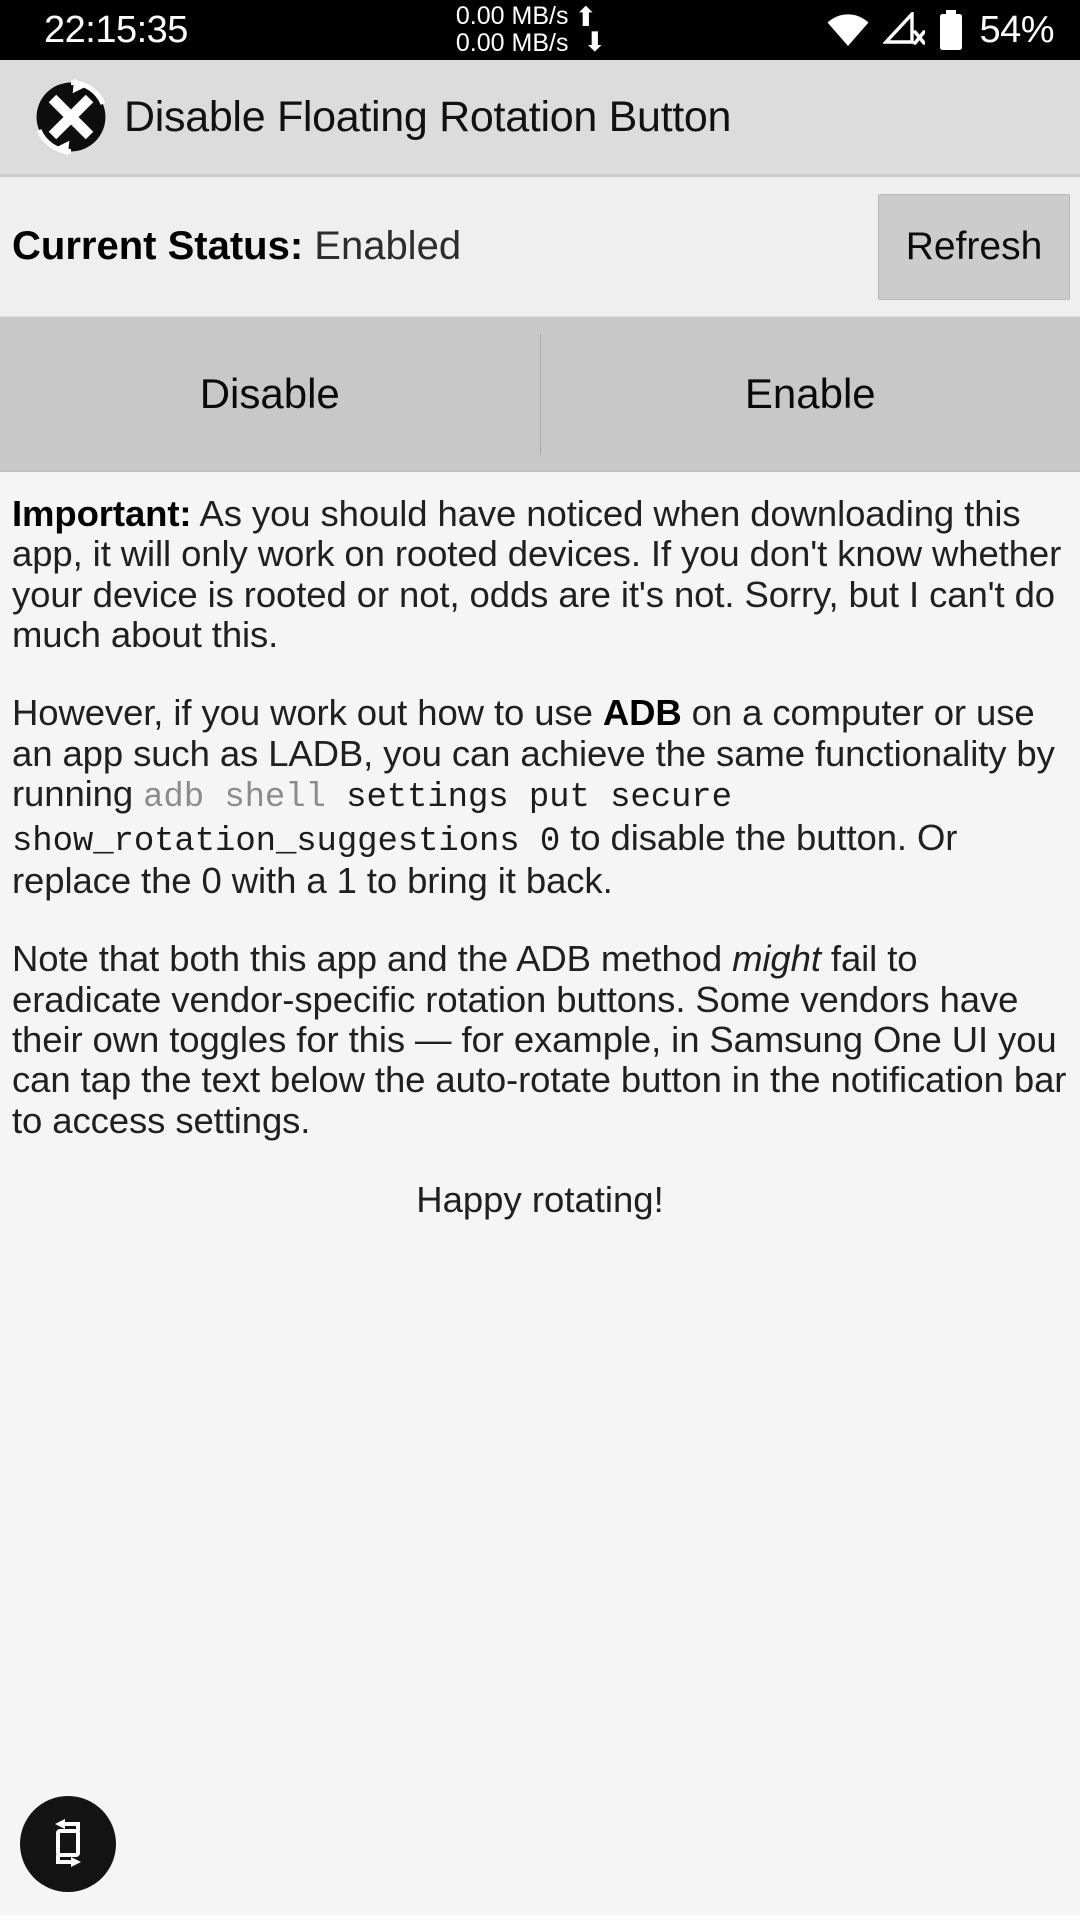 Image resolution: width=1080 pixels, height=1920 pixels. I want to click on status-bar: 22:15:35 0.00 MB/s 0.00 MB/s ⬆ ⬇ 54%, so click(540, 30).